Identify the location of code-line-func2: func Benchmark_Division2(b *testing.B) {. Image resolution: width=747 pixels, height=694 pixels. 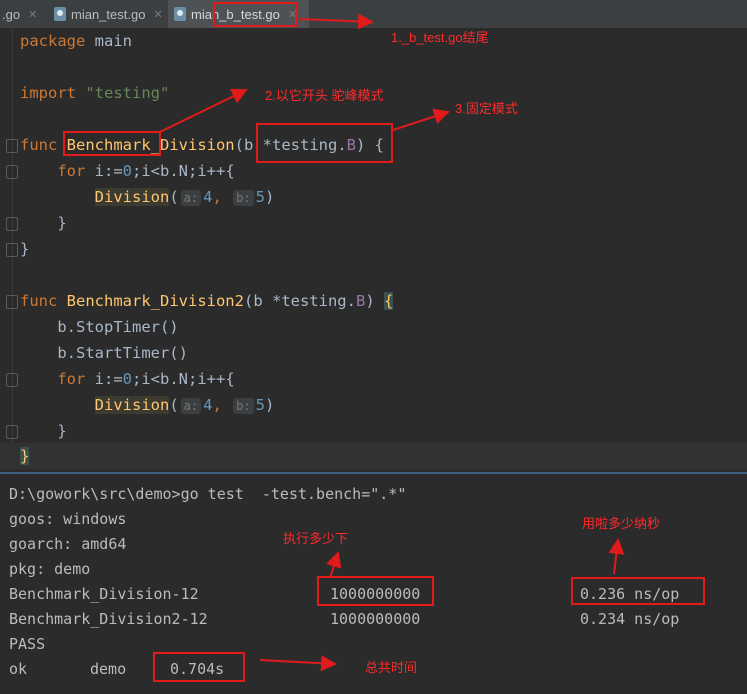
(207, 301).